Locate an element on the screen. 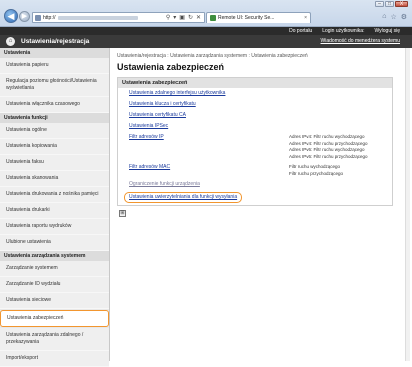 This screenshot has width=412, height=367. maximize-button: □ is located at coordinates (389, 4).